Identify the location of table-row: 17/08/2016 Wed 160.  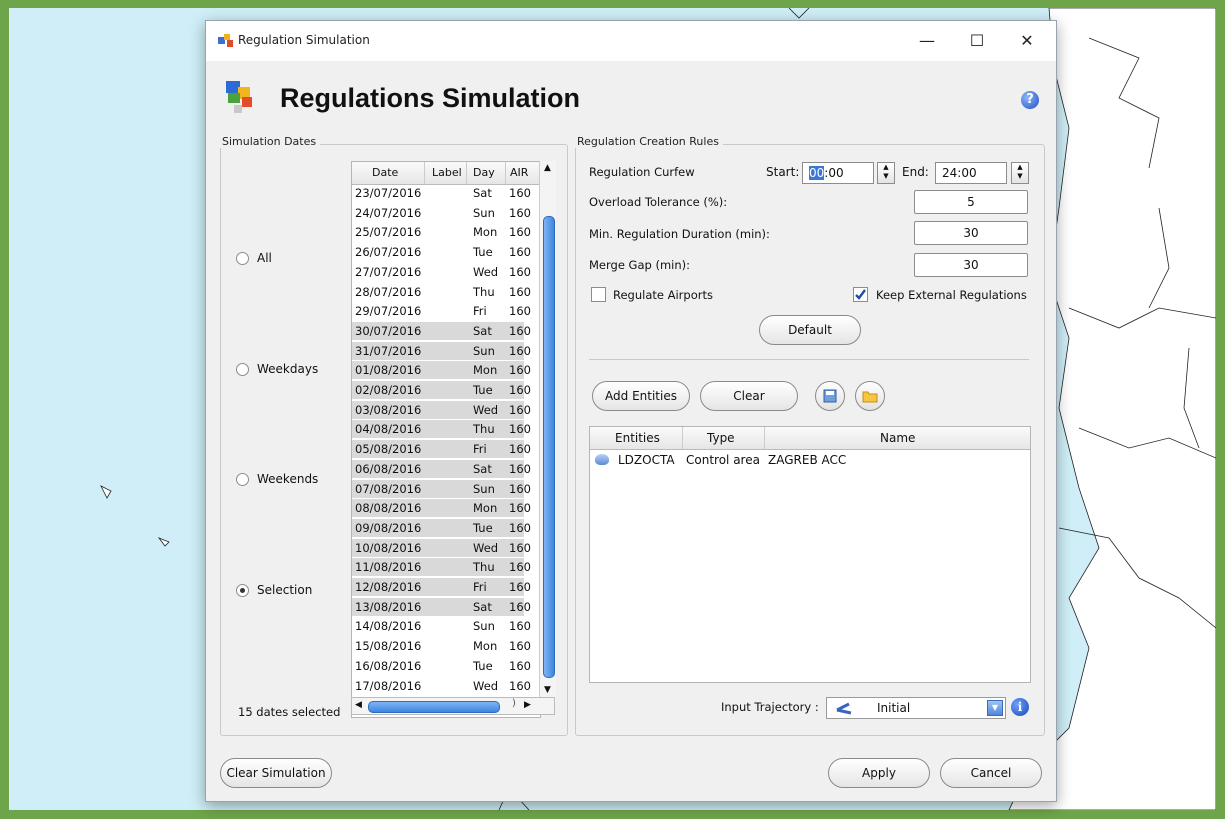
(441, 686).